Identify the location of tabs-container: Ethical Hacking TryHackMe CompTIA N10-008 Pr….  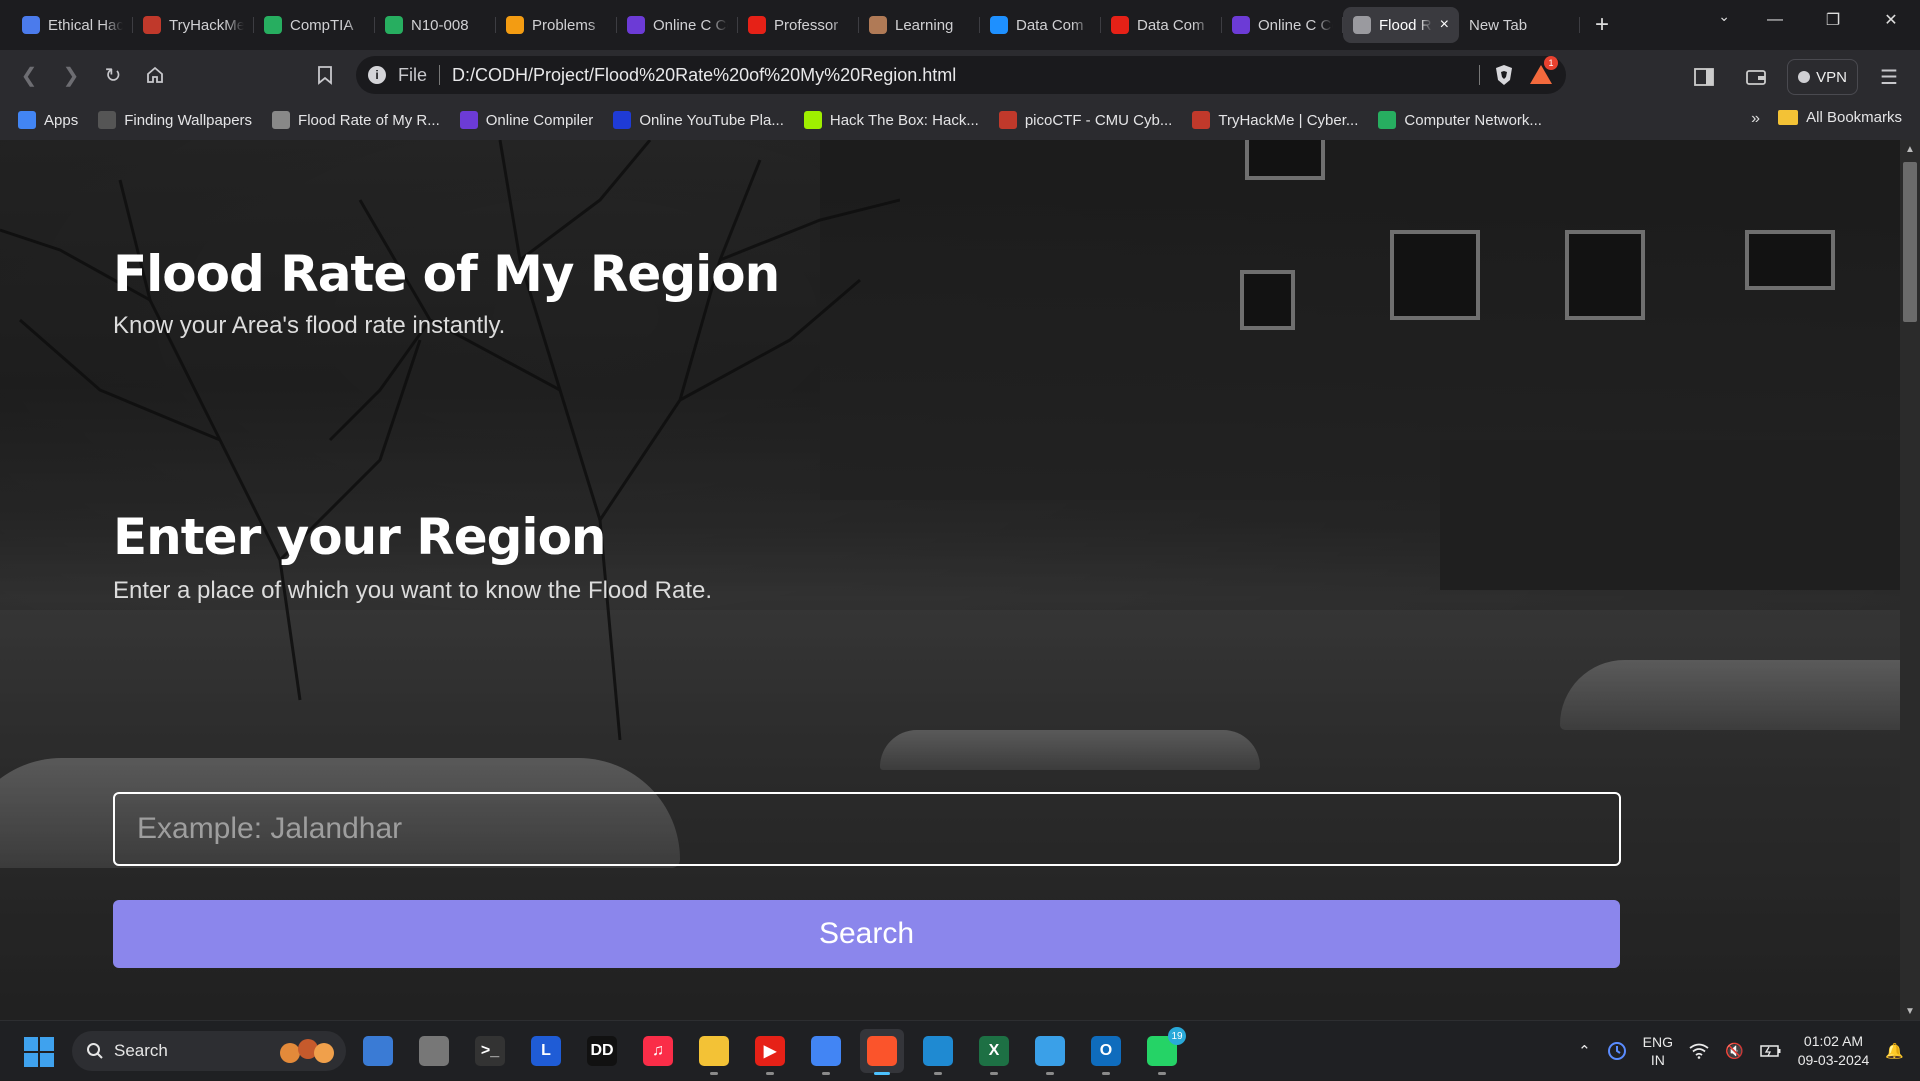
(790, 25).